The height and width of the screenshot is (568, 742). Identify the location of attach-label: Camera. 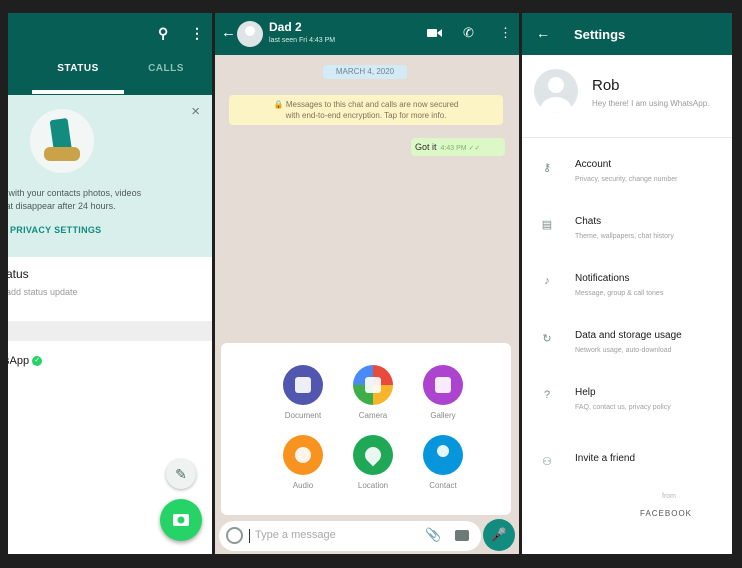
(373, 415).